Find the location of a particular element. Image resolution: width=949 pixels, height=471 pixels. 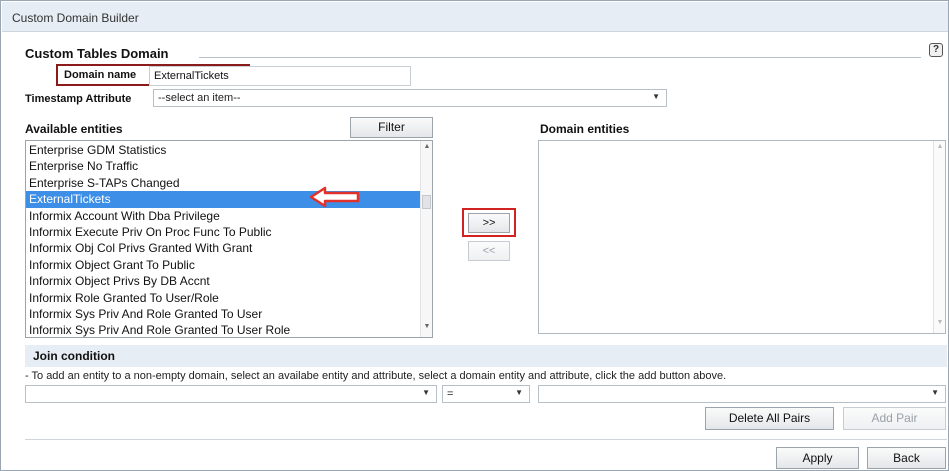

section-title: Custom Tables Domain is located at coordinates (97, 53).